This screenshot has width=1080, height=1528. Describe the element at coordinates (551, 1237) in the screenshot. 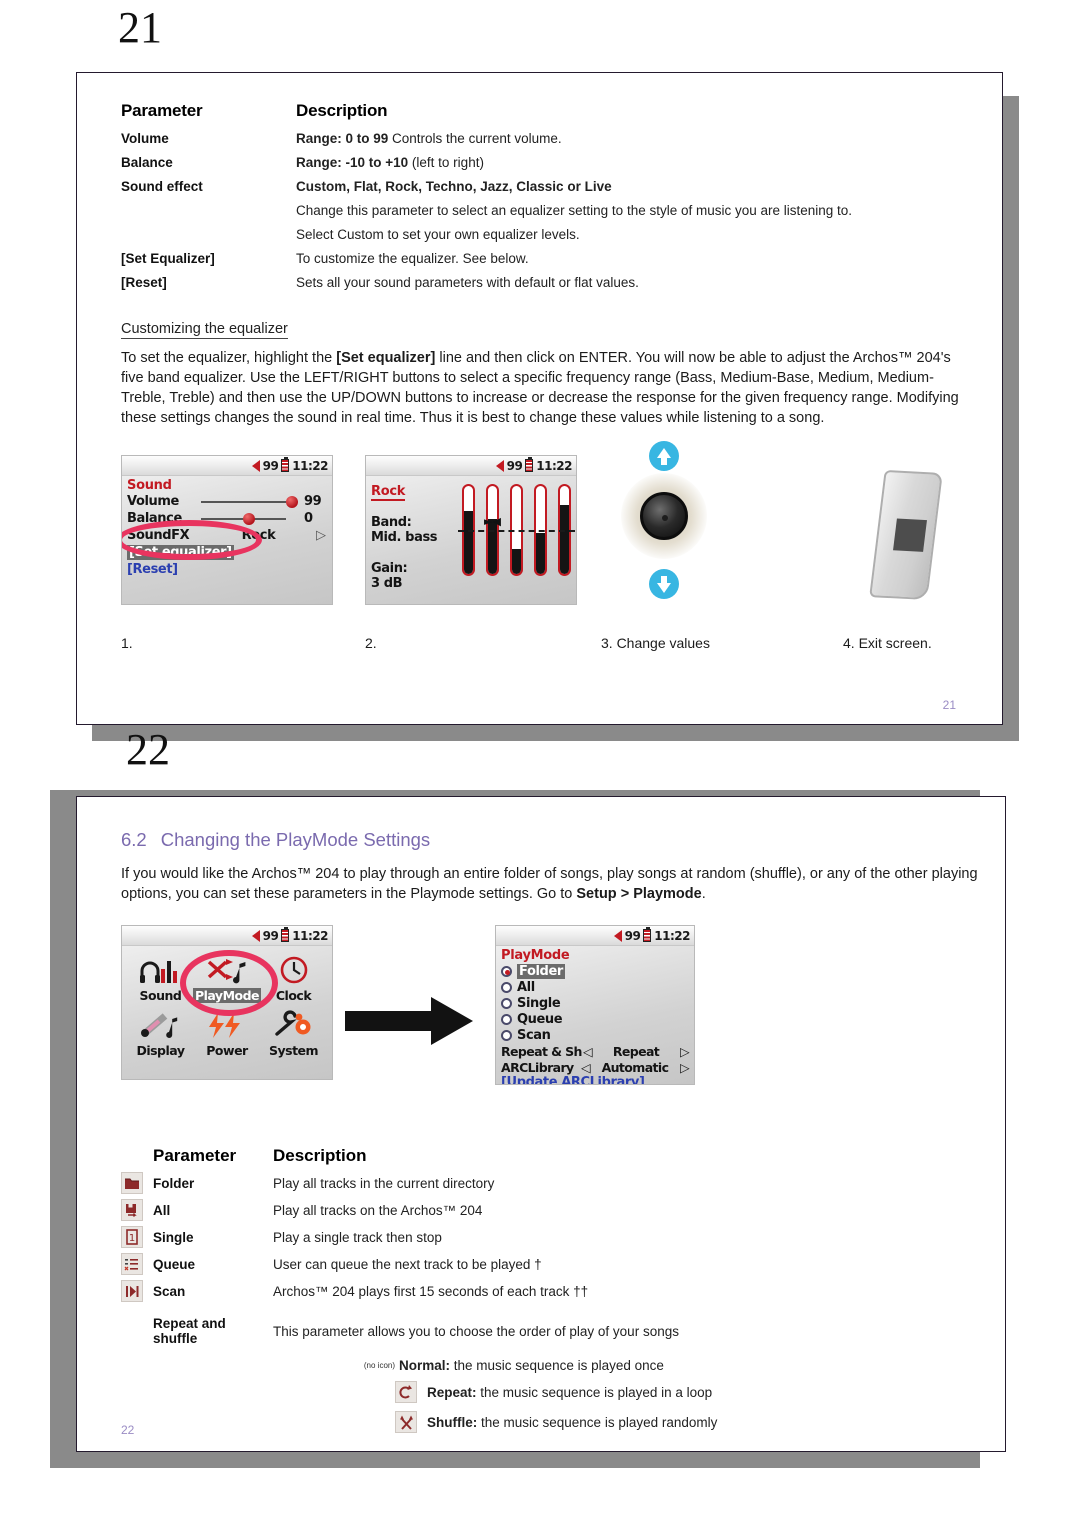

I see `table-row: 1 Single Play a single track then stop` at that location.